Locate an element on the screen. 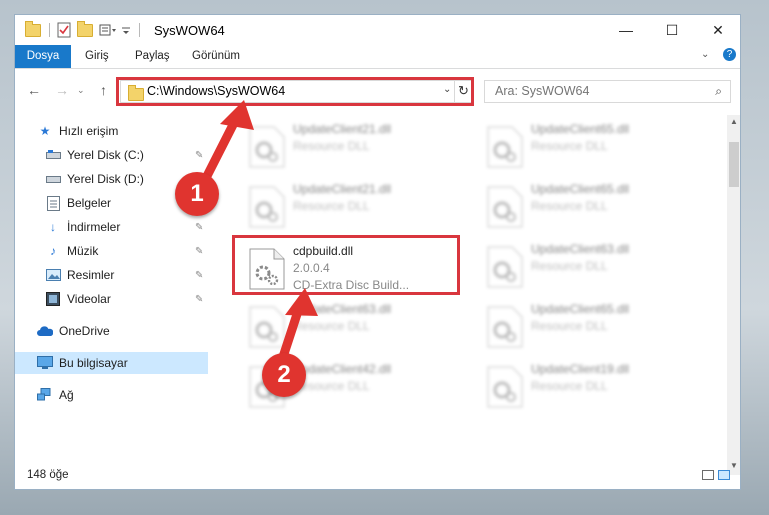 The width and height of the screenshot is (769, 515). arrow-one-head is located at coordinates (237, 115).